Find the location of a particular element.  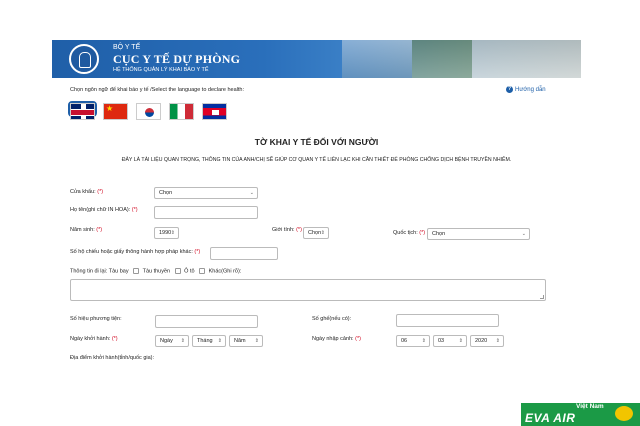

korea-flag-icon is located at coordinates (148, 111).